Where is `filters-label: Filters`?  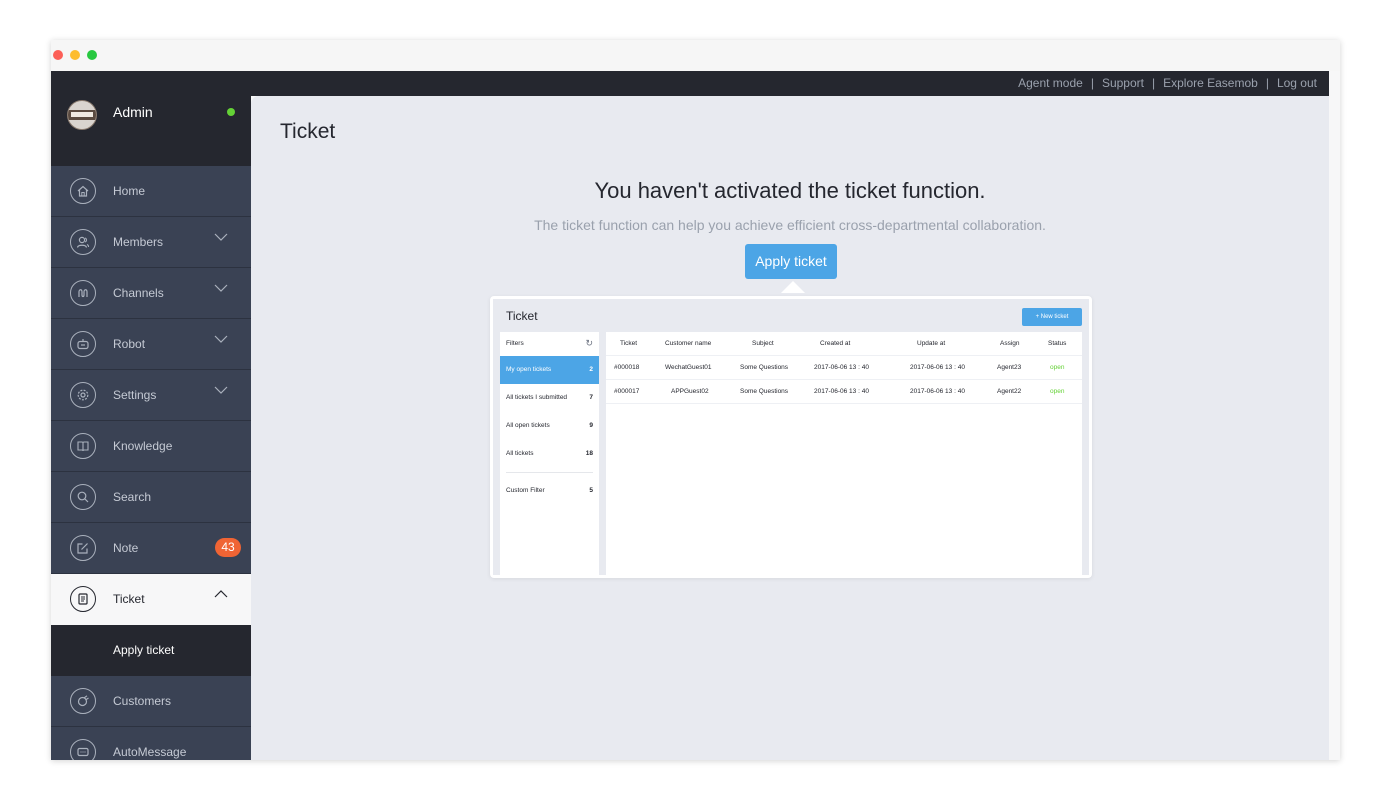
filters-label: Filters is located at coordinates (515, 343).